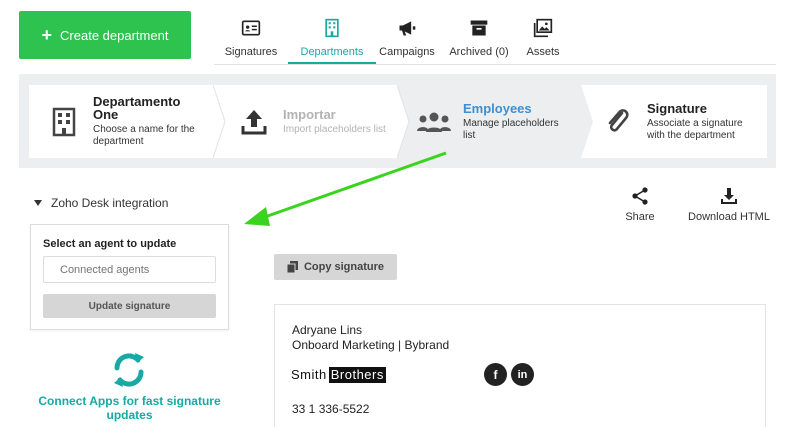  What do you see at coordinates (47, 35) in the screenshot?
I see `plus-icon: +` at bounding box center [47, 35].